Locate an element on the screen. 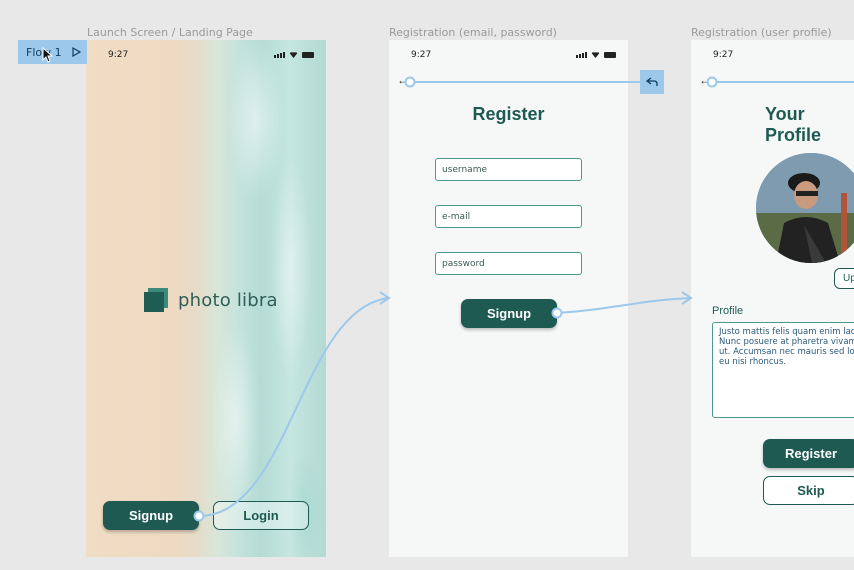 Image resolution: width=854 pixels, height=570 pixels. profile-label: Profile is located at coordinates (728, 311).